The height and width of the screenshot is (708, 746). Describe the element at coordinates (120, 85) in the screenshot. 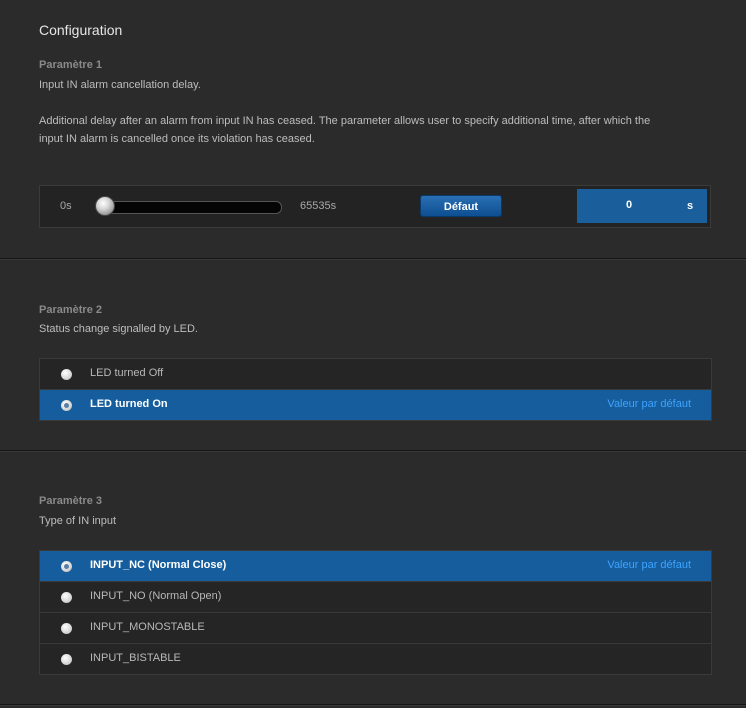

I see `param1-description: Input IN alarm cancellation delay.` at that location.